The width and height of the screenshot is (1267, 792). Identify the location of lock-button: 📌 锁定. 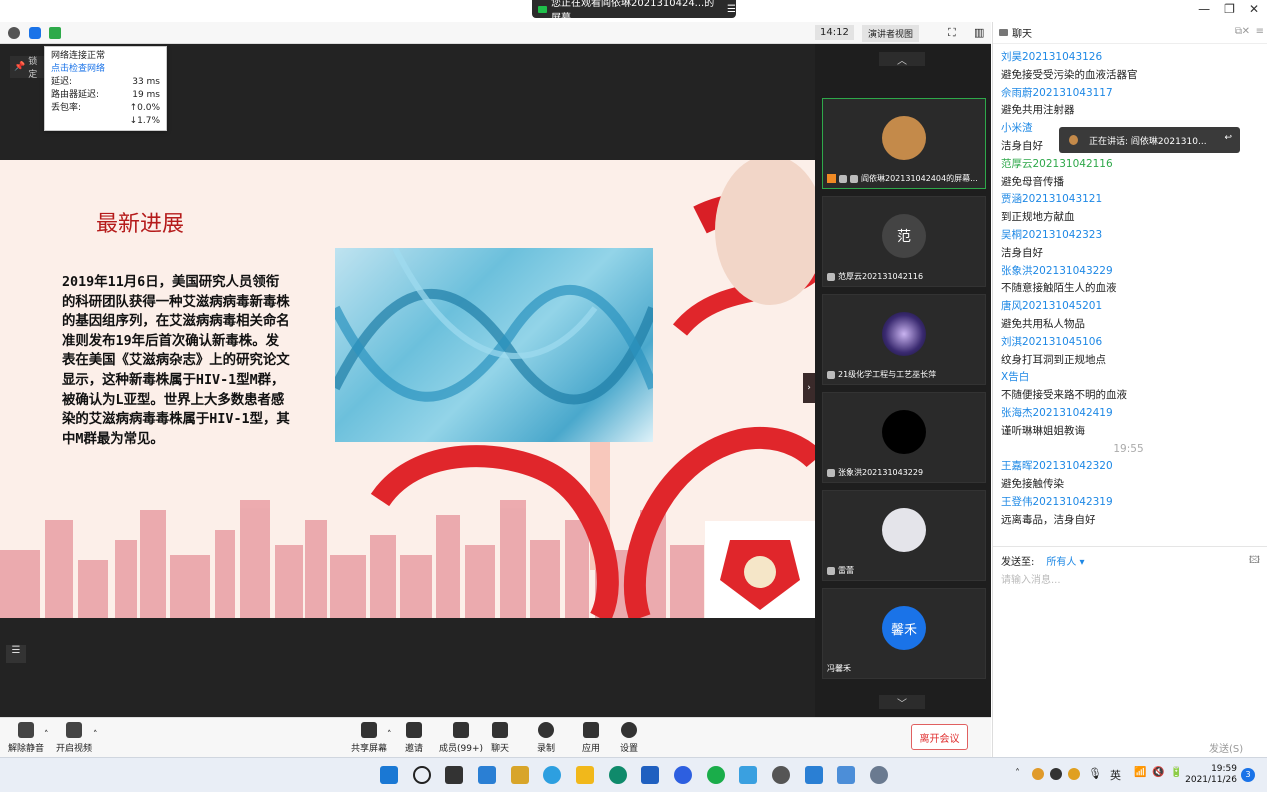
(27, 68).